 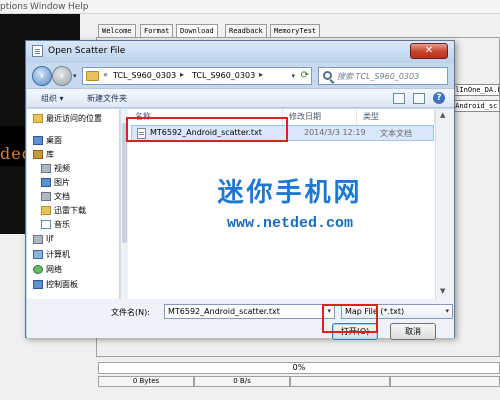 What do you see at coordinates (242, 381) in the screenshot?
I see `status-speed: 0 B/s` at bounding box center [242, 381].